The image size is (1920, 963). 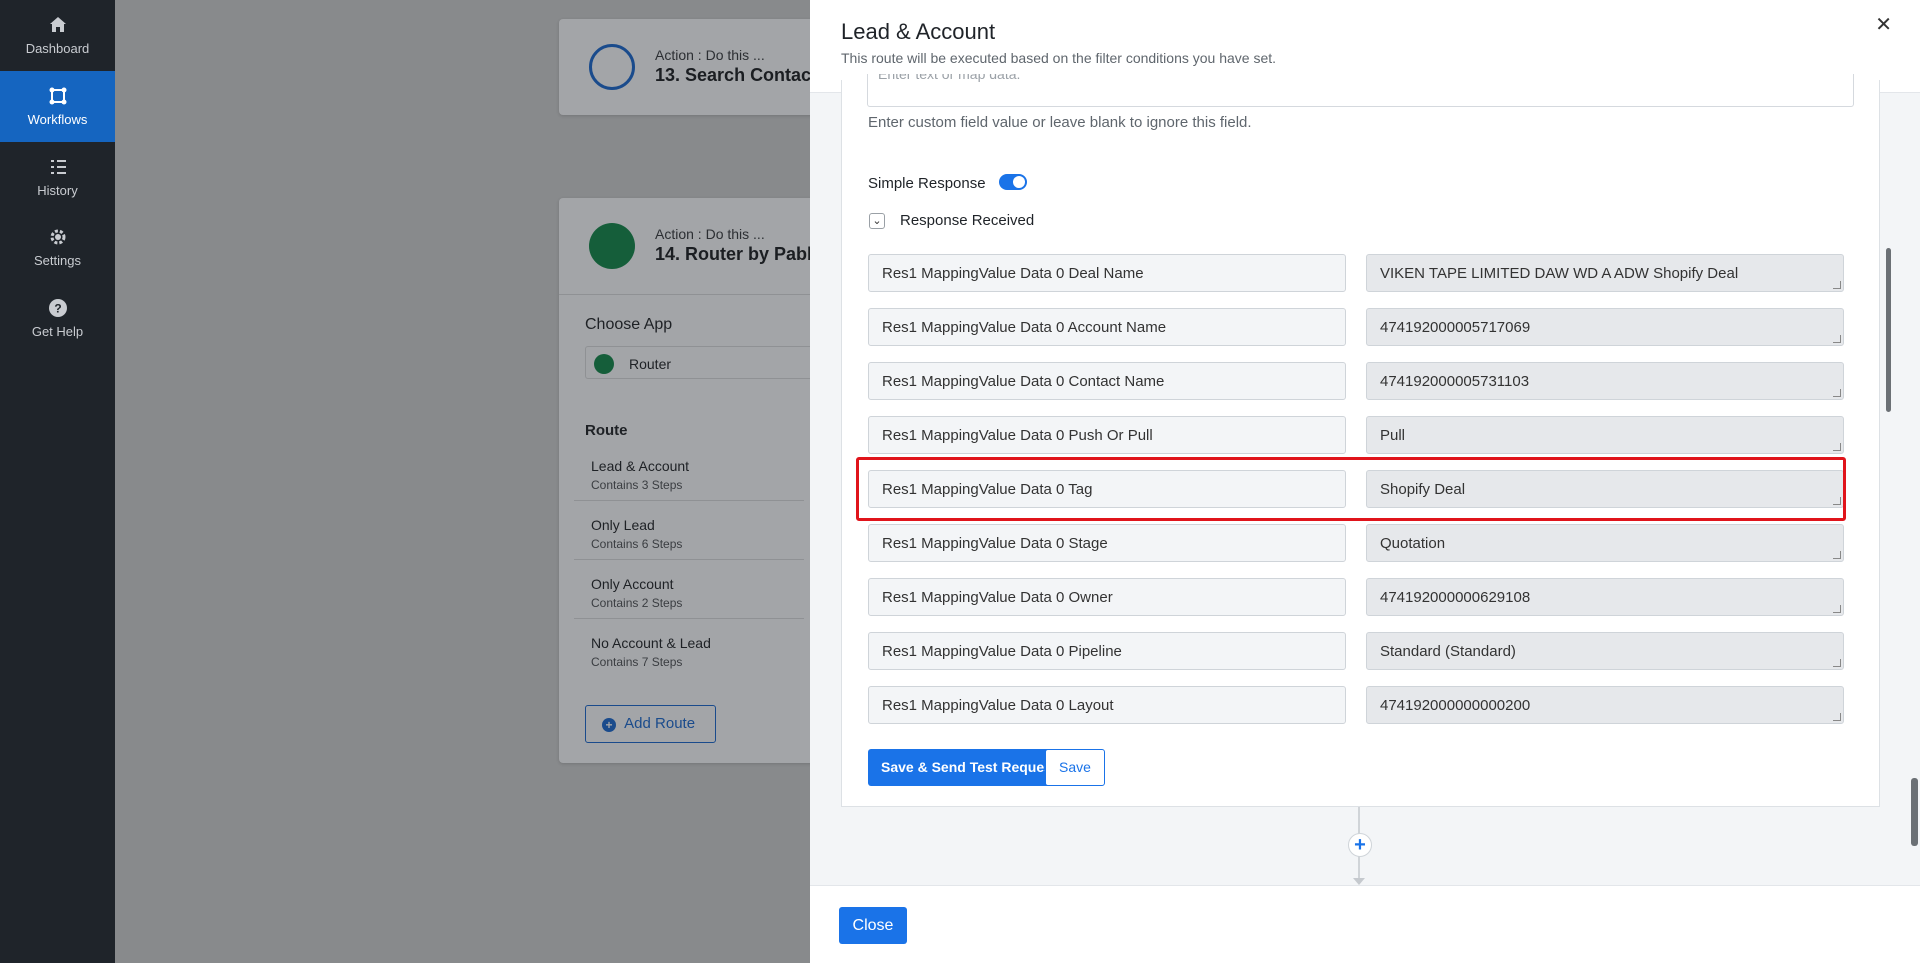 I want to click on add-route-button: + Add Route, so click(x=650, y=724).